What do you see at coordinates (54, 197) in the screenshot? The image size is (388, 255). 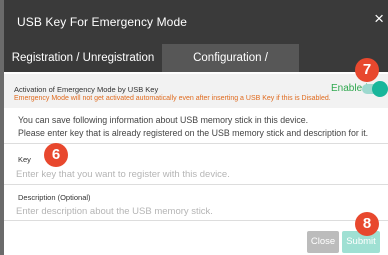 I see `description-label: Description (Optional)` at bounding box center [54, 197].